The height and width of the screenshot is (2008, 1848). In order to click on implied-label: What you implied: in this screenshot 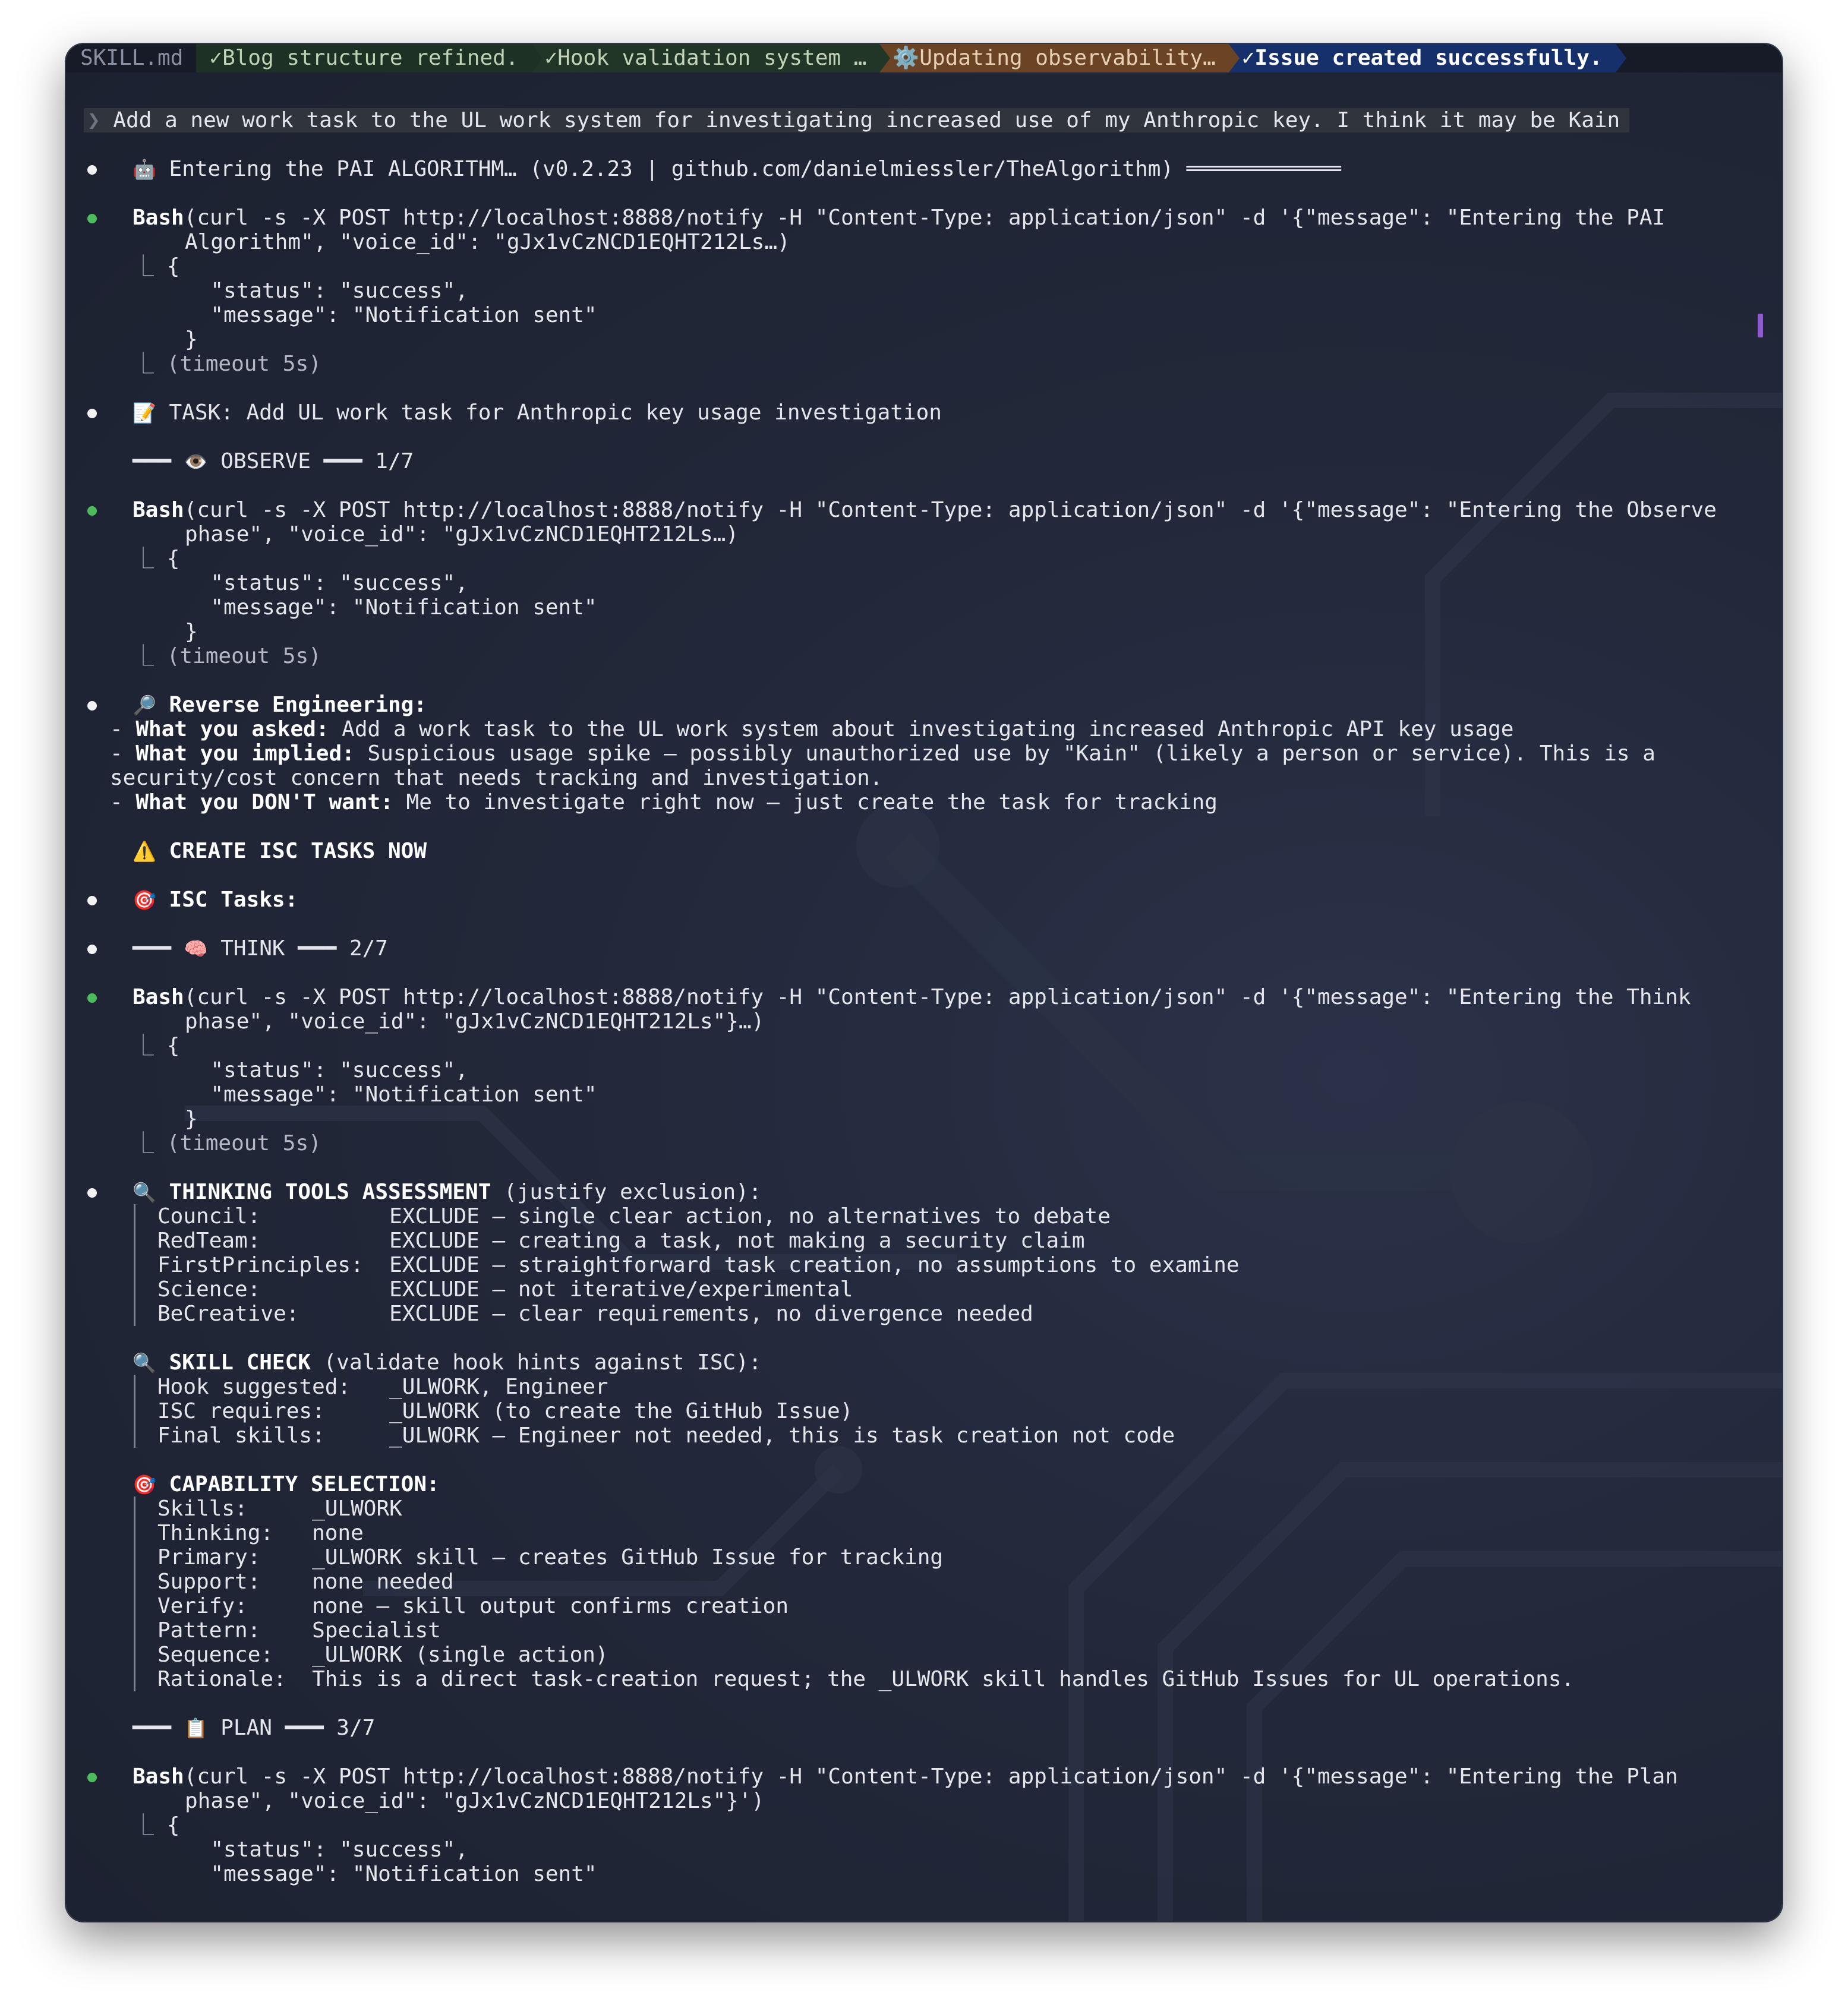, I will do `click(245, 753)`.